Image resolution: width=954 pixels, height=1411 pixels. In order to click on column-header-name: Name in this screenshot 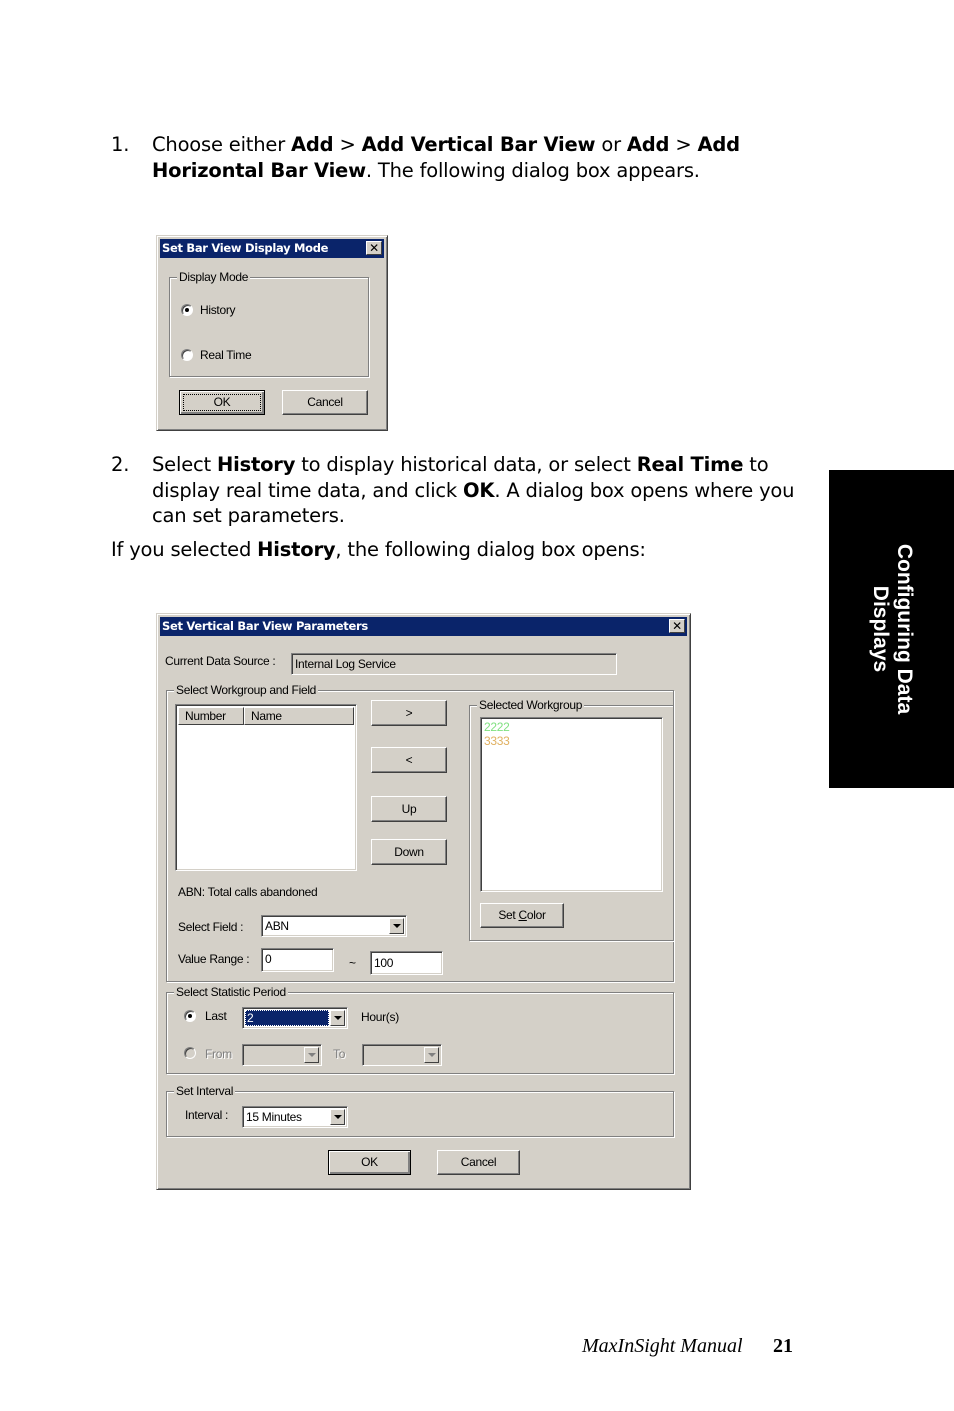, I will do `click(299, 716)`.